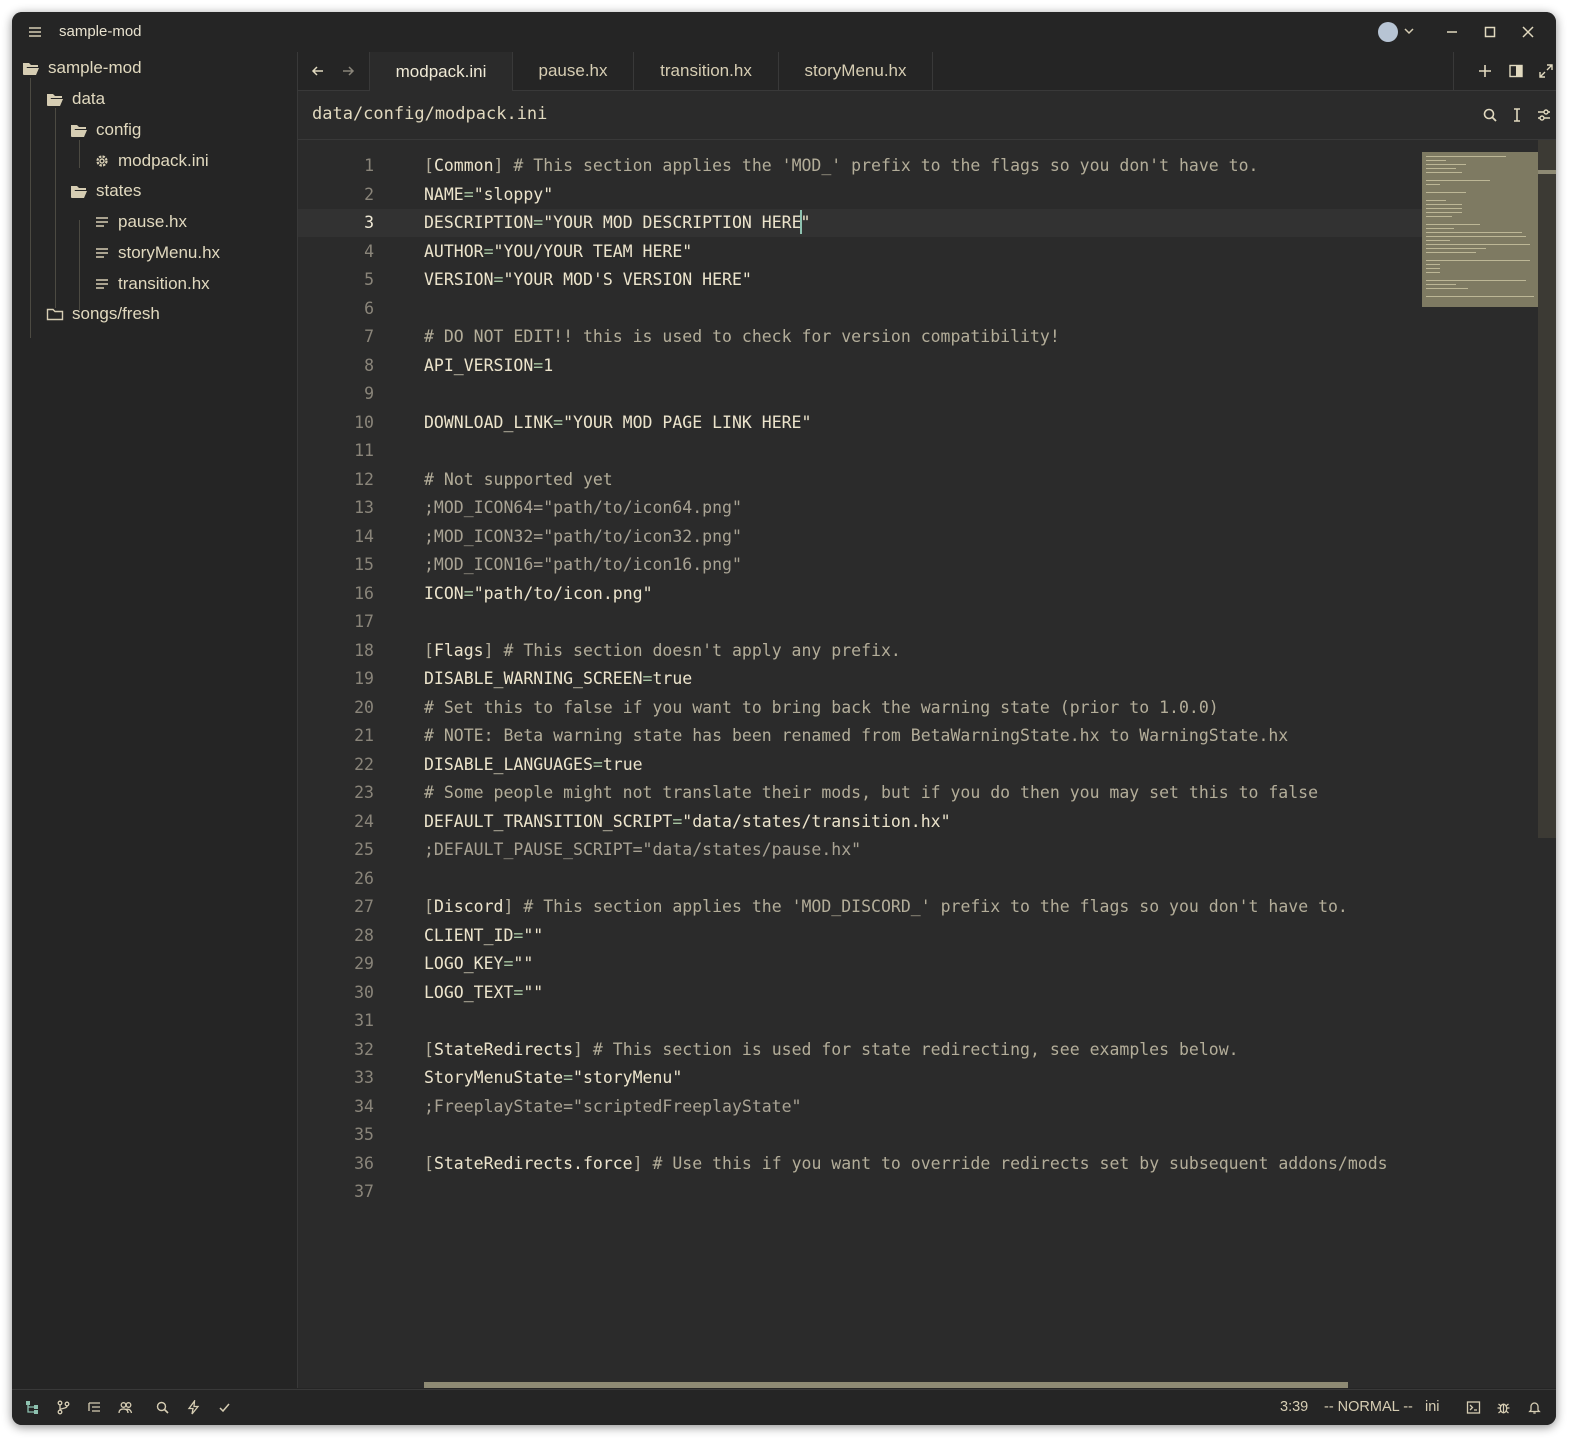  What do you see at coordinates (1517, 115) in the screenshot?
I see `text-cursor-icon` at bounding box center [1517, 115].